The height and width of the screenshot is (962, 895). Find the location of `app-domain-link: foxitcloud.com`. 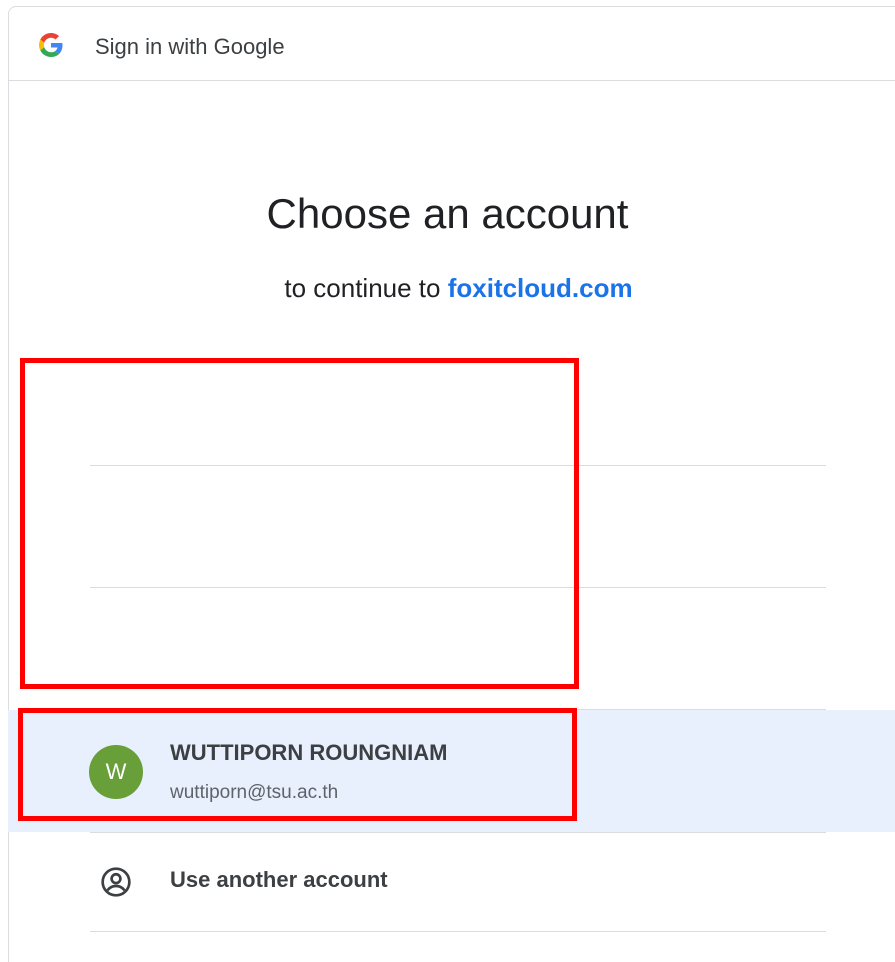

app-domain-link: foxitcloud.com is located at coordinates (540, 288).